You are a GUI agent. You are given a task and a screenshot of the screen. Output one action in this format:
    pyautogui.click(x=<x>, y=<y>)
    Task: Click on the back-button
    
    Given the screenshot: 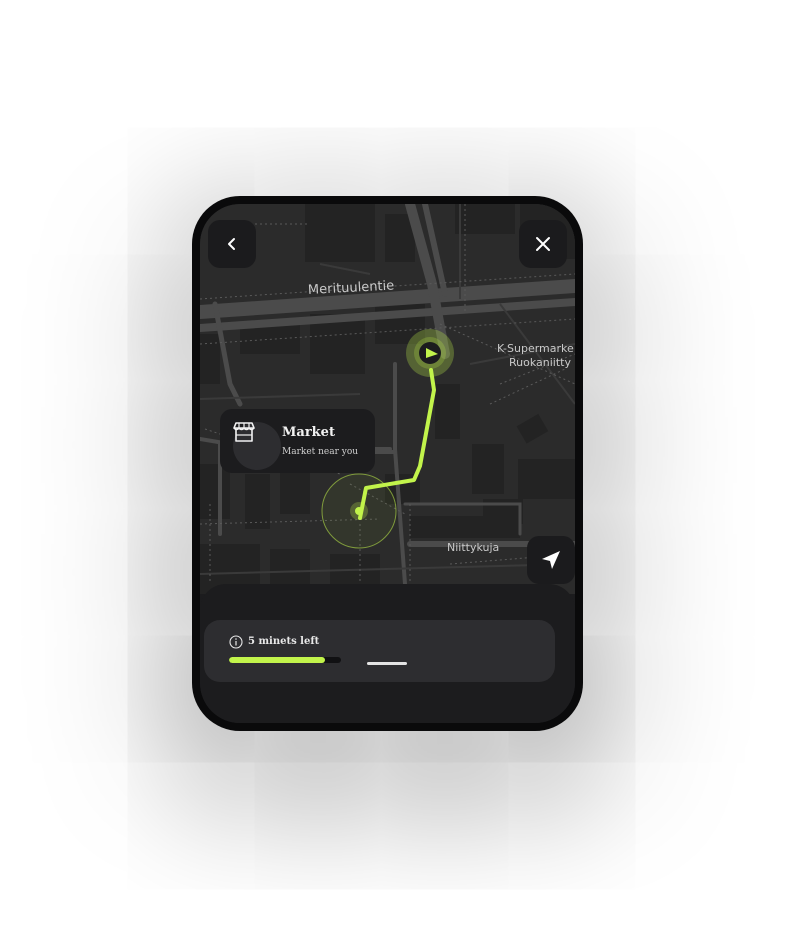 What is the action you would take?
    pyautogui.click(x=232, y=244)
    